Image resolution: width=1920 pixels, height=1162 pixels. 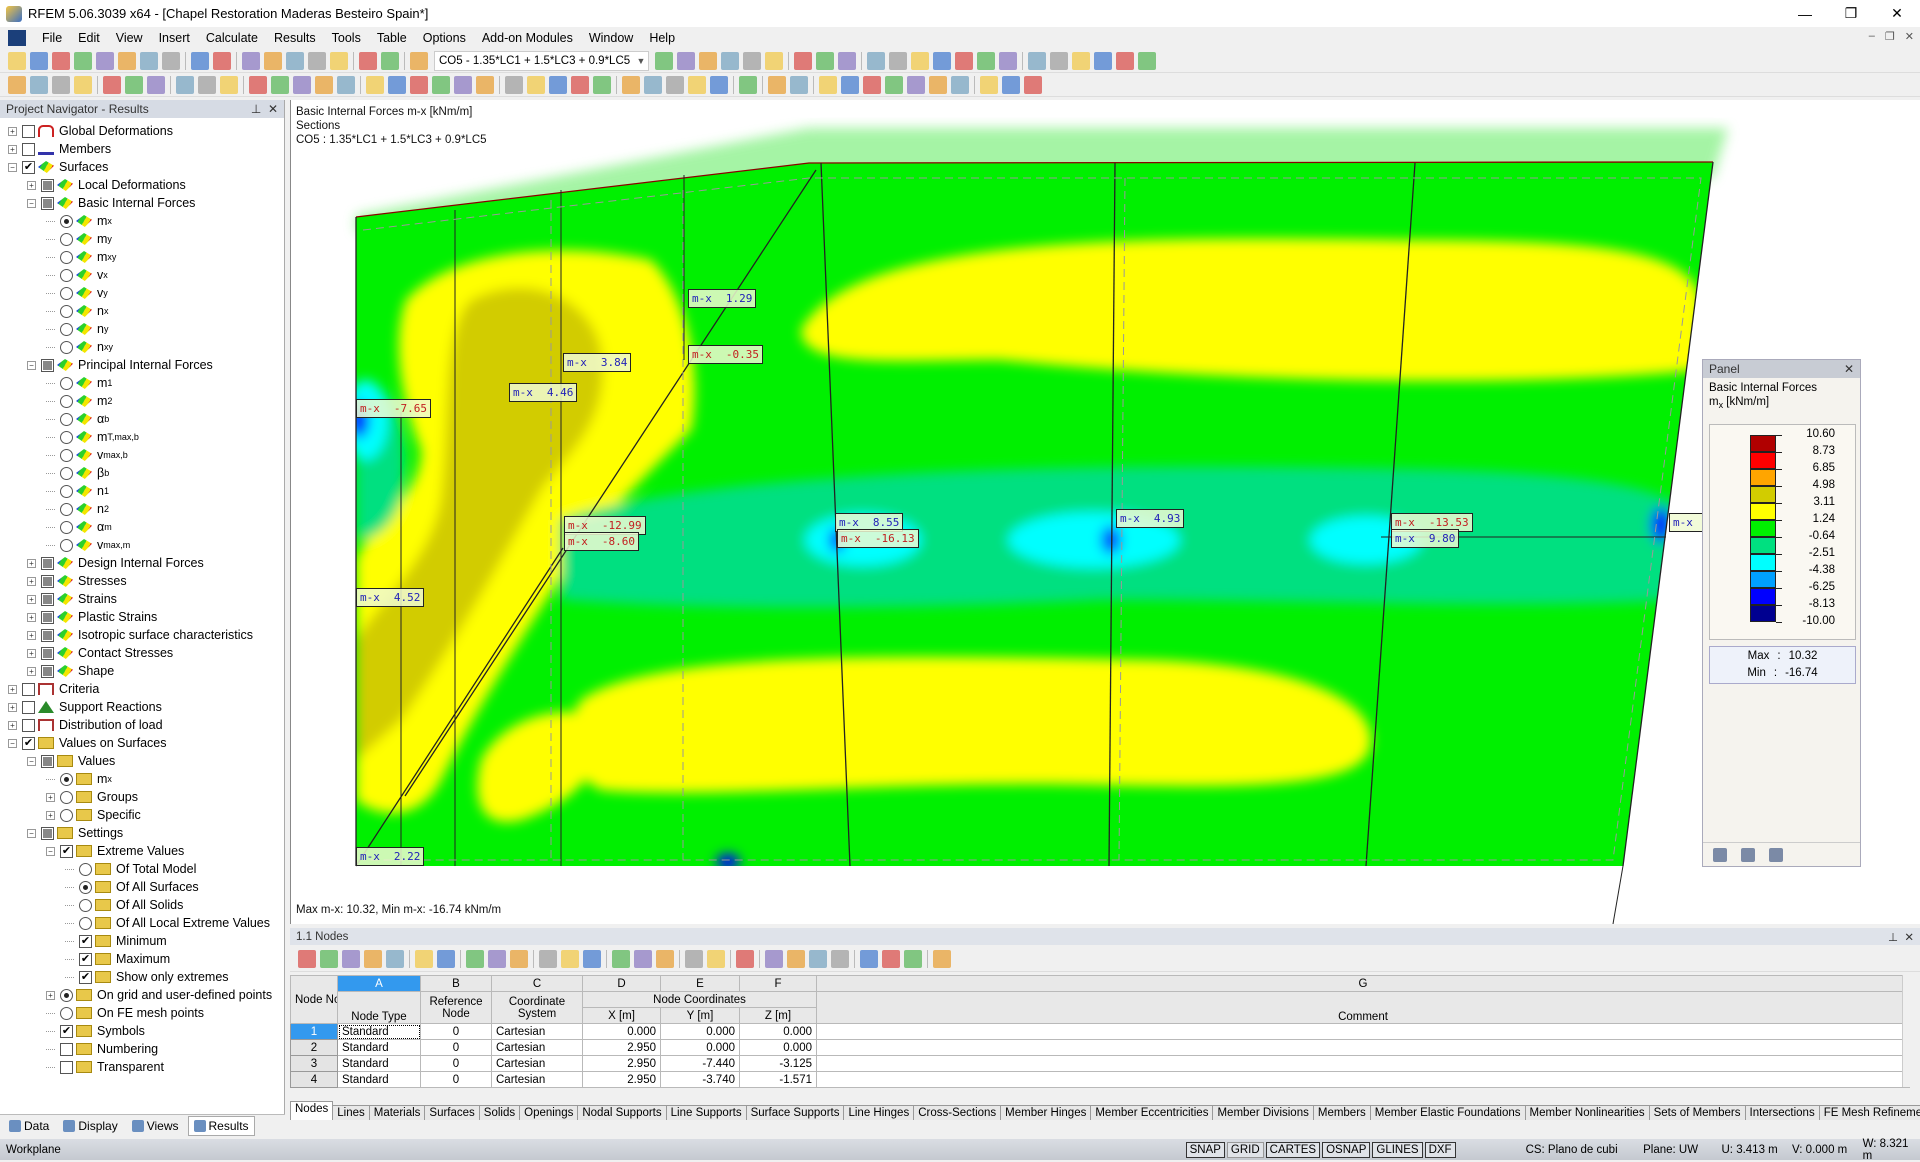 I want to click on tree-item: + On grid and user-defined points, so click(x=142, y=995).